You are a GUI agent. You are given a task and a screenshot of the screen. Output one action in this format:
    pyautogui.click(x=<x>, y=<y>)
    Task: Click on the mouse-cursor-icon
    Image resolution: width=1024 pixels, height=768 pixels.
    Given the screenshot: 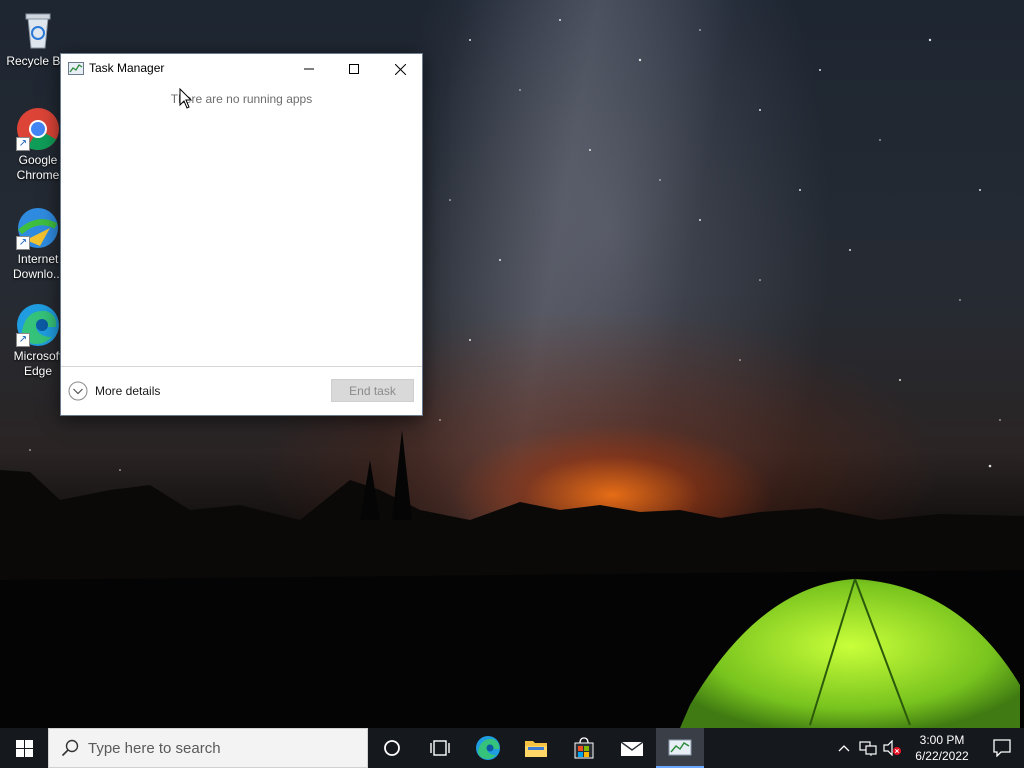 What is the action you would take?
    pyautogui.click(x=186, y=98)
    